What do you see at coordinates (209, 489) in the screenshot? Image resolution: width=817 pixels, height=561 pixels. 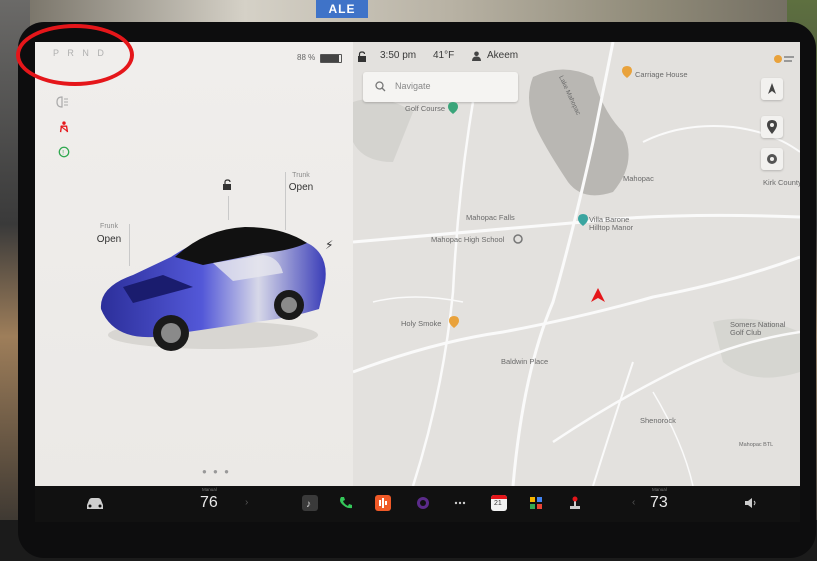 I see `driver-climate-label: Manual` at bounding box center [209, 489].